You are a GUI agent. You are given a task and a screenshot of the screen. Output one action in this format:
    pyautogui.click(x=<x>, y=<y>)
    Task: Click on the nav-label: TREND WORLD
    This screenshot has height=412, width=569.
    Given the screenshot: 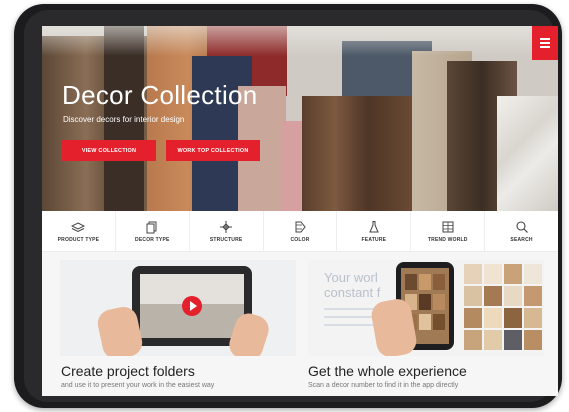 What is the action you would take?
    pyautogui.click(x=447, y=239)
    